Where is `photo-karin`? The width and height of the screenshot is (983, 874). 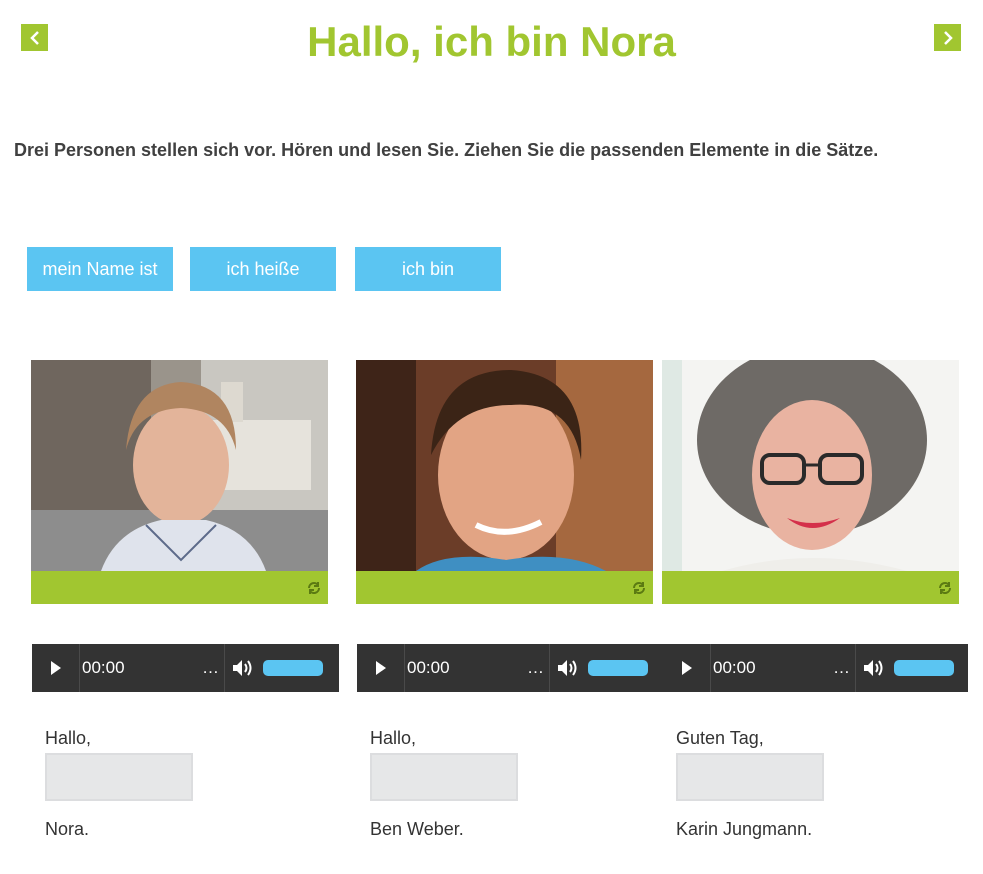 photo-karin is located at coordinates (810, 465).